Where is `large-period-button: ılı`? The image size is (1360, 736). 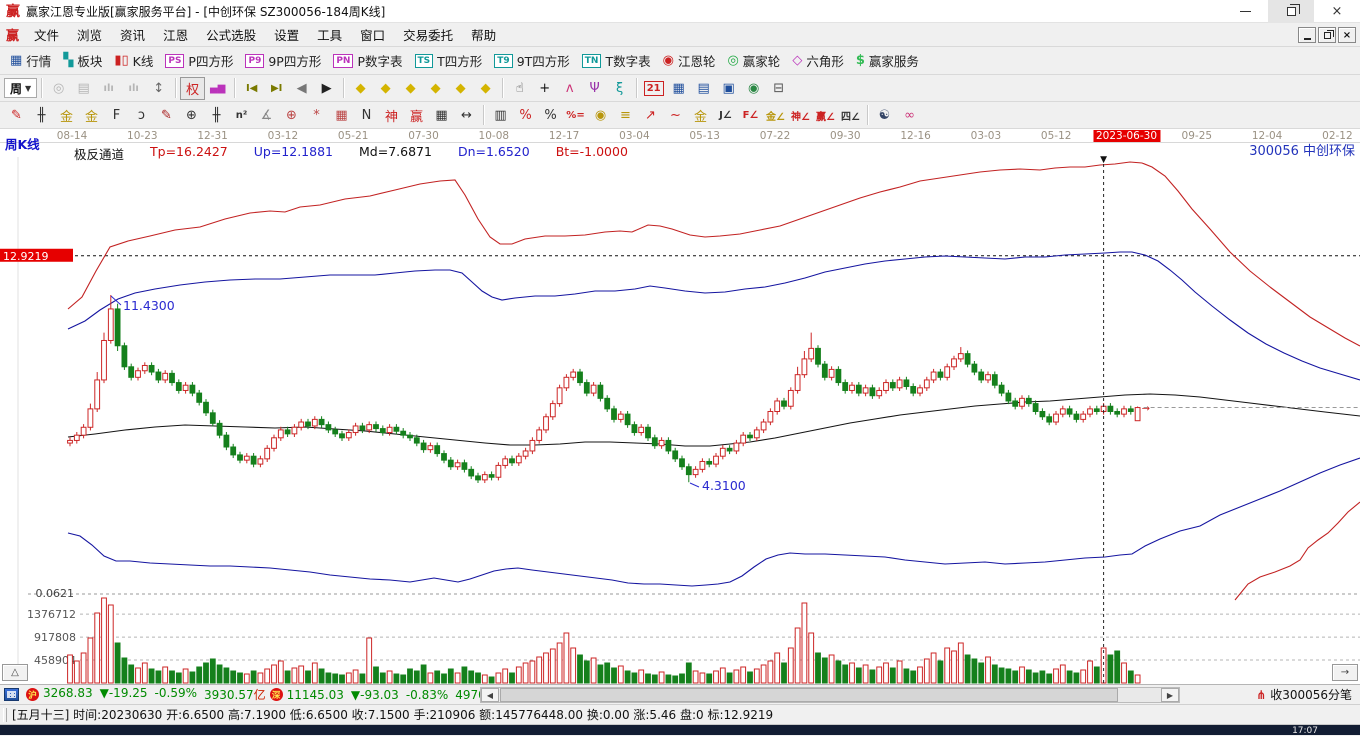 large-period-button: ılı is located at coordinates (133, 88).